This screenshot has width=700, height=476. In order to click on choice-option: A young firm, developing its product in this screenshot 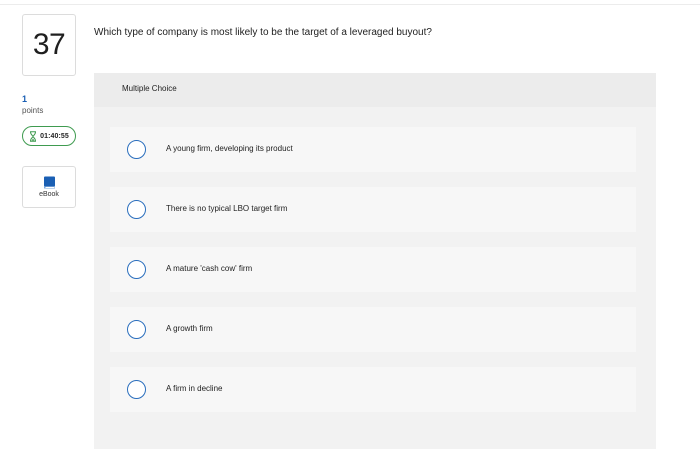, I will do `click(373, 149)`.